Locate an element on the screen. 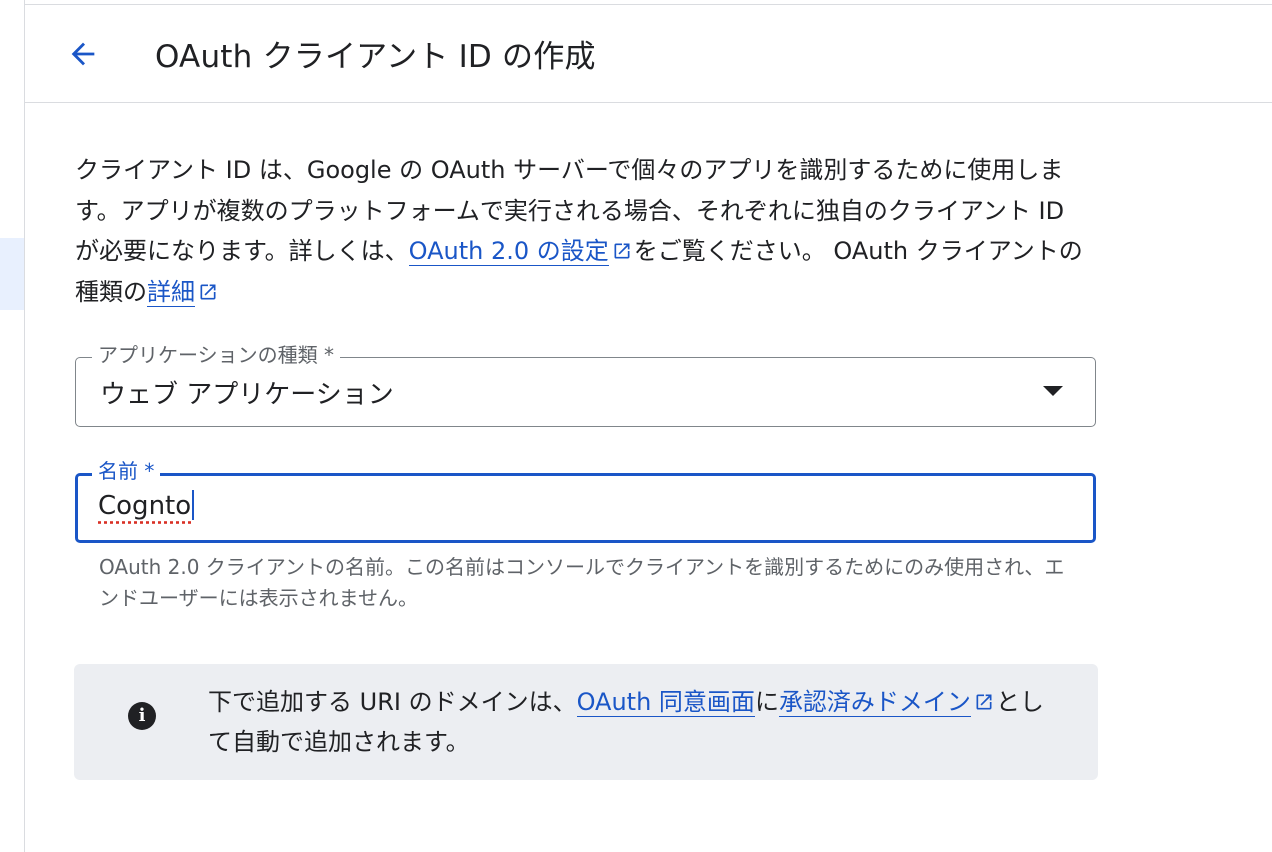  authorized-domains-link: 承認済みドメイン is located at coordinates (874, 702).